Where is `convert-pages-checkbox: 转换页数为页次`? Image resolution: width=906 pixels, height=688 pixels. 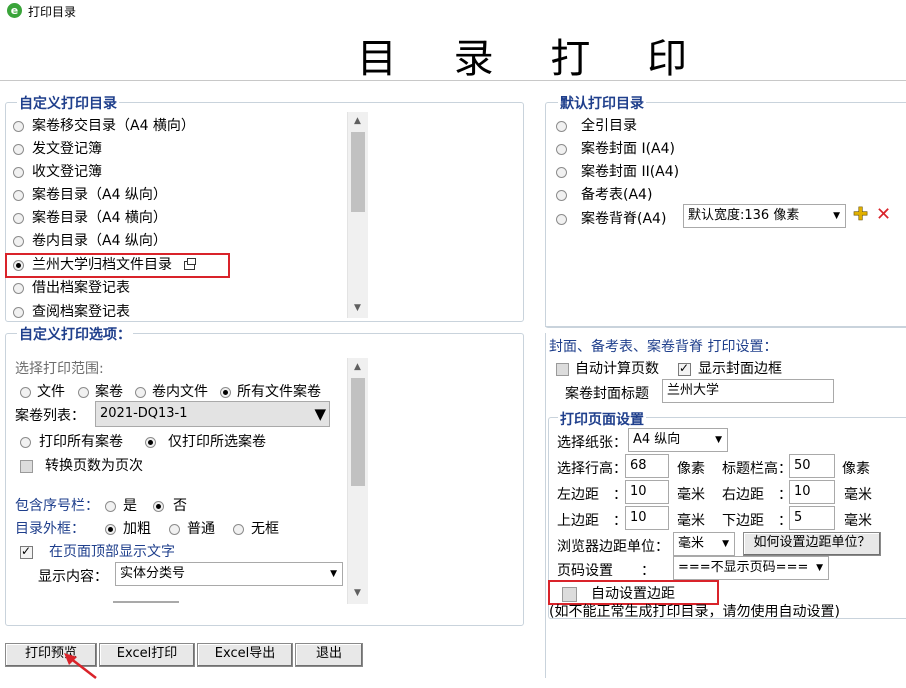
convert-pages-checkbox: 转换页数为页次 is located at coordinates (81, 465).